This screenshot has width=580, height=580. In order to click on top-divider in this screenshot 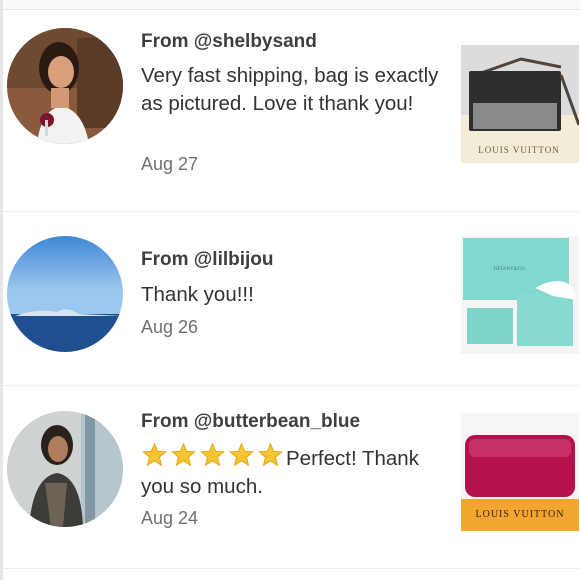, I will do `click(291, 5)`.